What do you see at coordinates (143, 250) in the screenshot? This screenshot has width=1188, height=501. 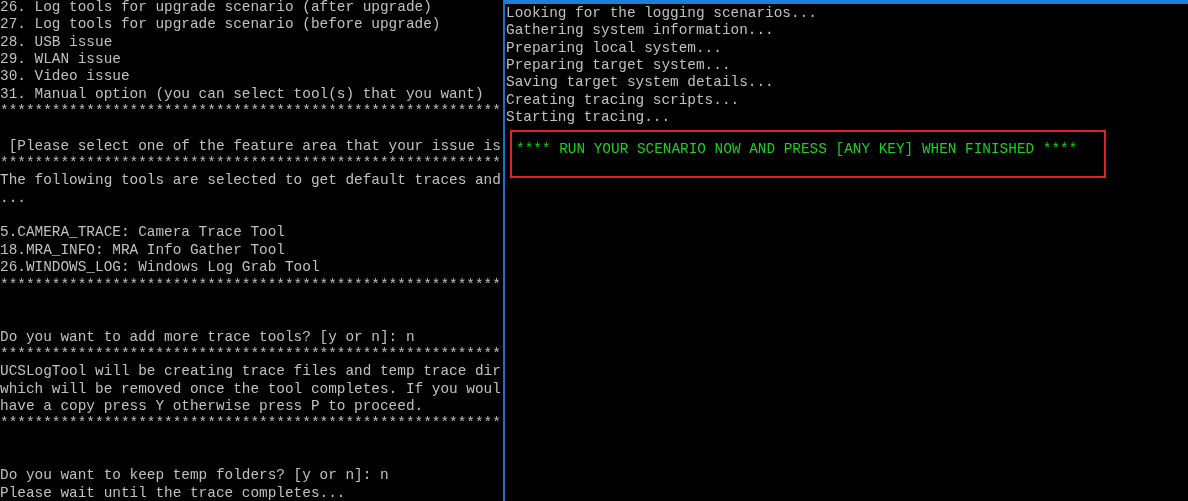 I see `console-line: 18.MRA_INFO: MRA Info Gather Tool` at bounding box center [143, 250].